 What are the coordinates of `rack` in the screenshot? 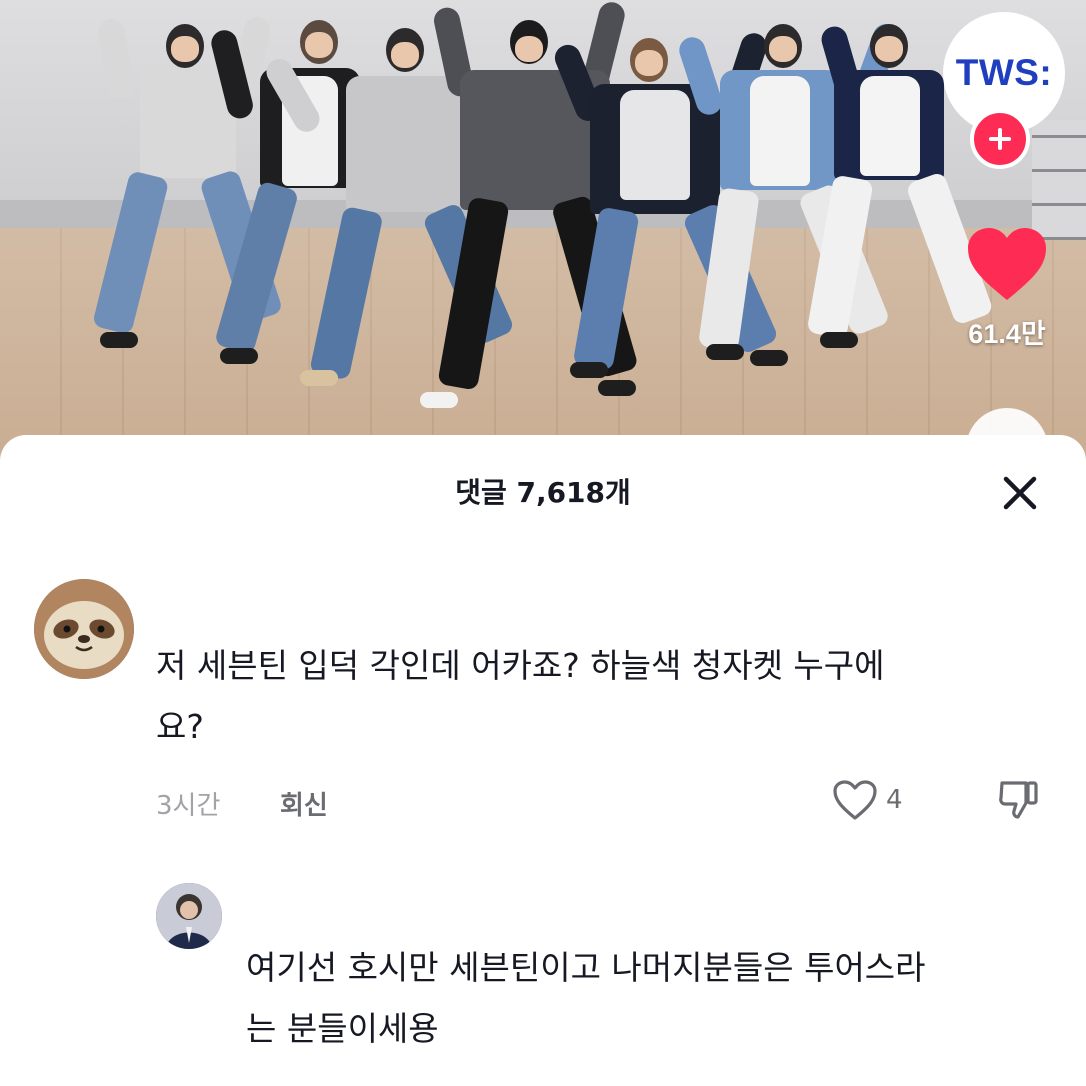 It's located at (1059, 180).